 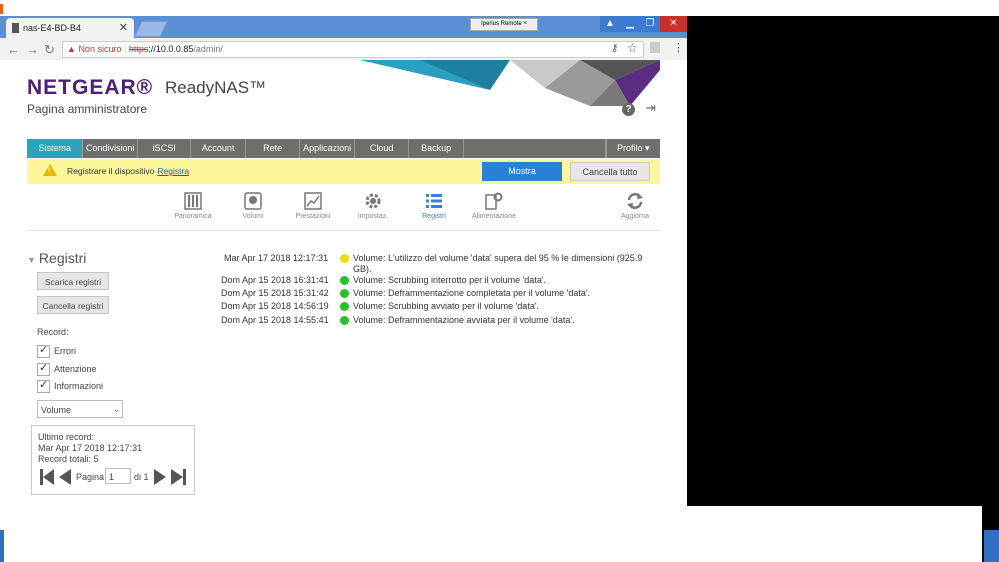 I want to click on log-date: Dom Apr 15 2018 15:31:42, so click(x=275, y=293).